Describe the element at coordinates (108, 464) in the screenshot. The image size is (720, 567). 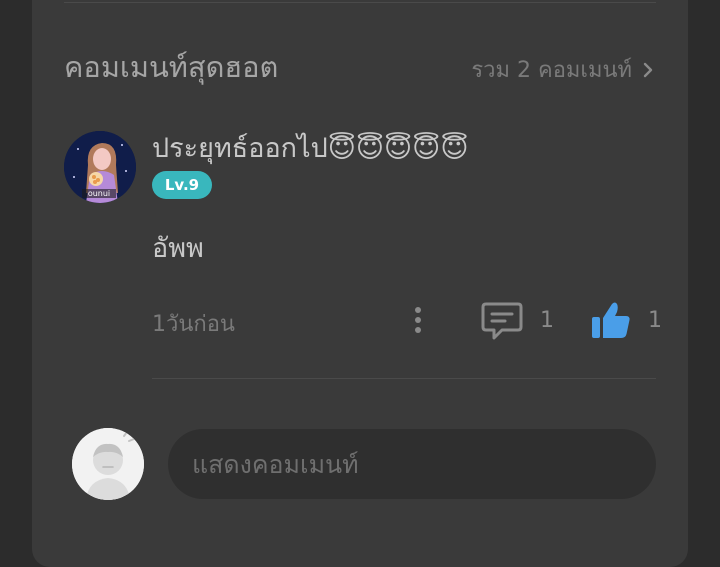
I see `current-user-avatar` at that location.